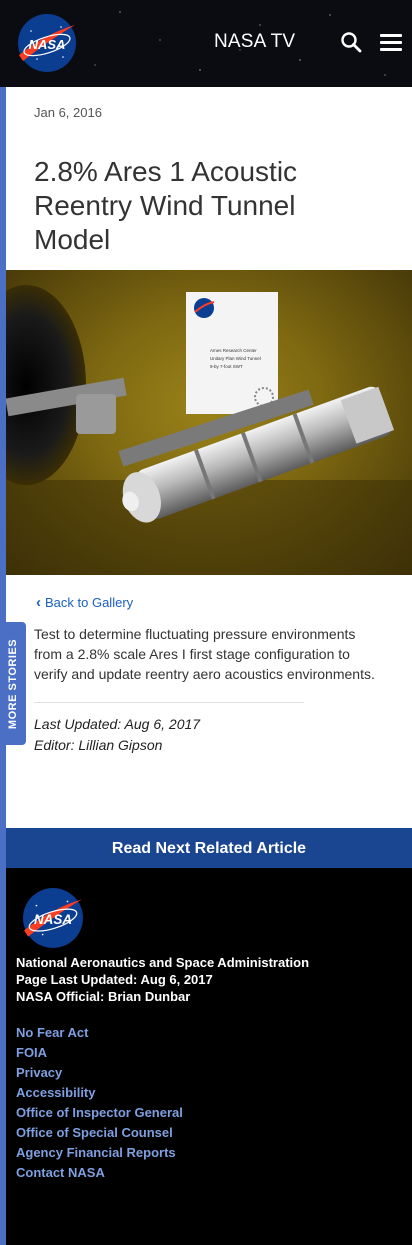 Image resolution: width=412 pixels, height=1245 pixels. I want to click on footer-link-inspector-general: Office of Inspector General, so click(99, 1115).